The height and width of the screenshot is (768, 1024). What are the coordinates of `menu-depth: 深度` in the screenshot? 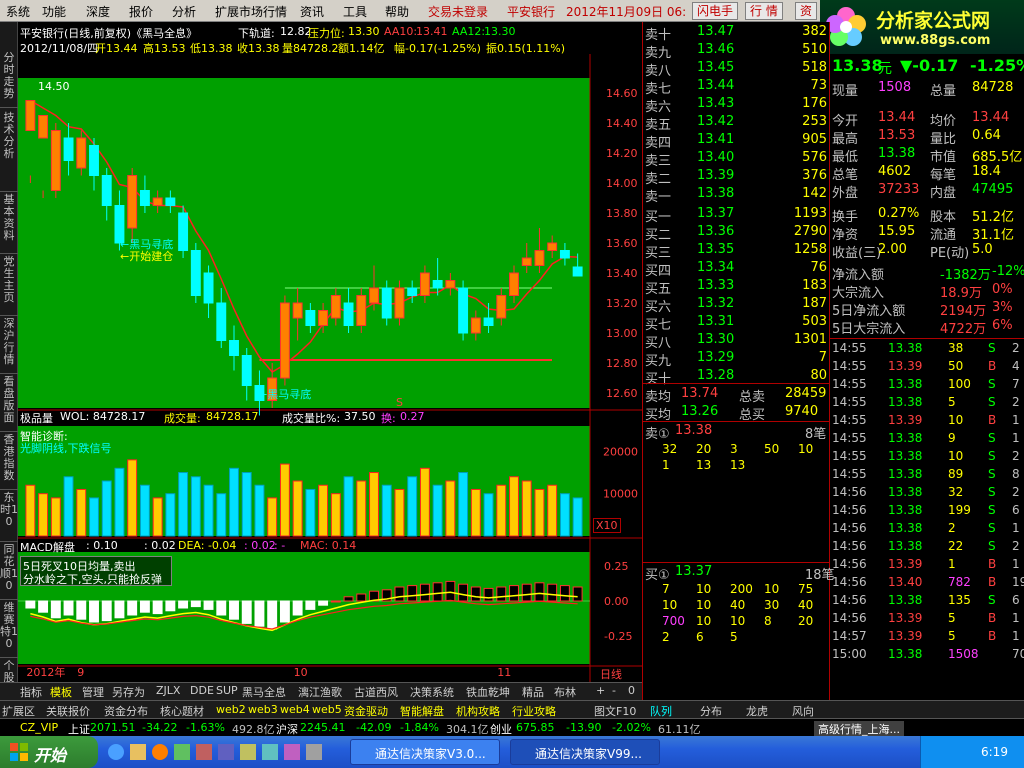 It's located at (98, 11).